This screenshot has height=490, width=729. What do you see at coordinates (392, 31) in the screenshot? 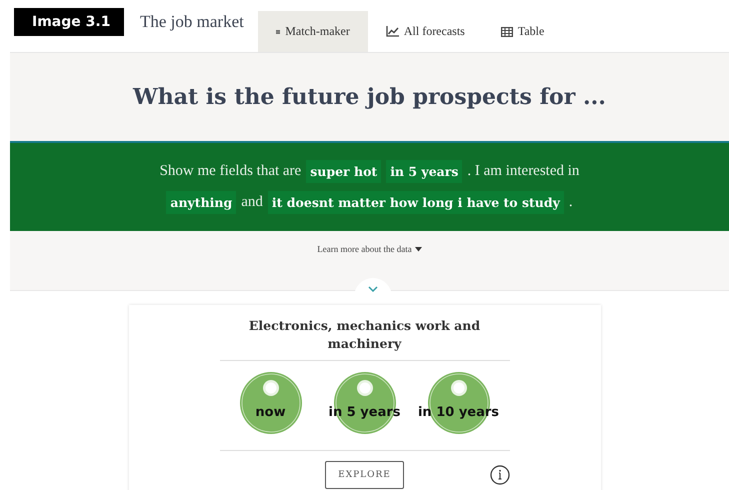
I see `line-chart-icon` at bounding box center [392, 31].